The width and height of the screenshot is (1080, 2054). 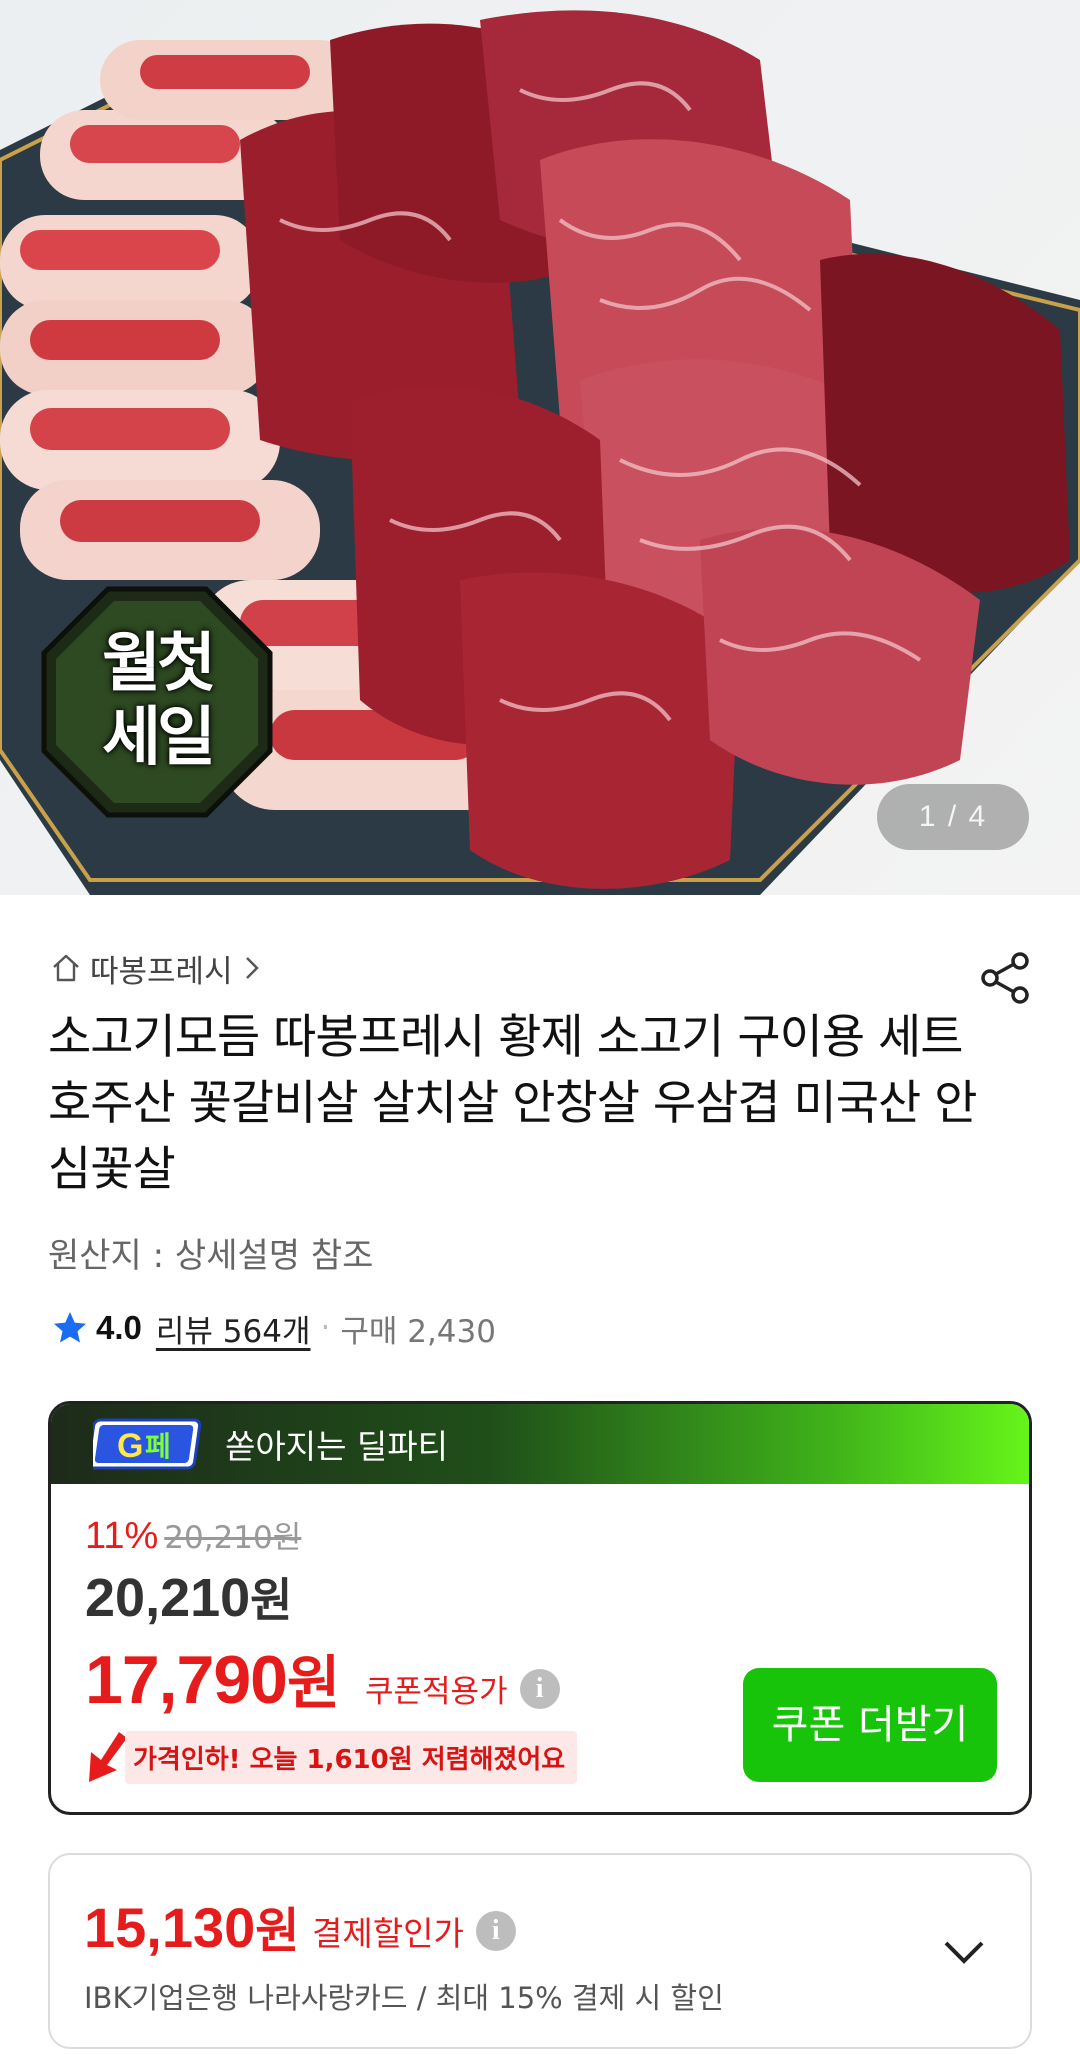 What do you see at coordinates (1006, 978) in the screenshot?
I see `share-icon` at bounding box center [1006, 978].